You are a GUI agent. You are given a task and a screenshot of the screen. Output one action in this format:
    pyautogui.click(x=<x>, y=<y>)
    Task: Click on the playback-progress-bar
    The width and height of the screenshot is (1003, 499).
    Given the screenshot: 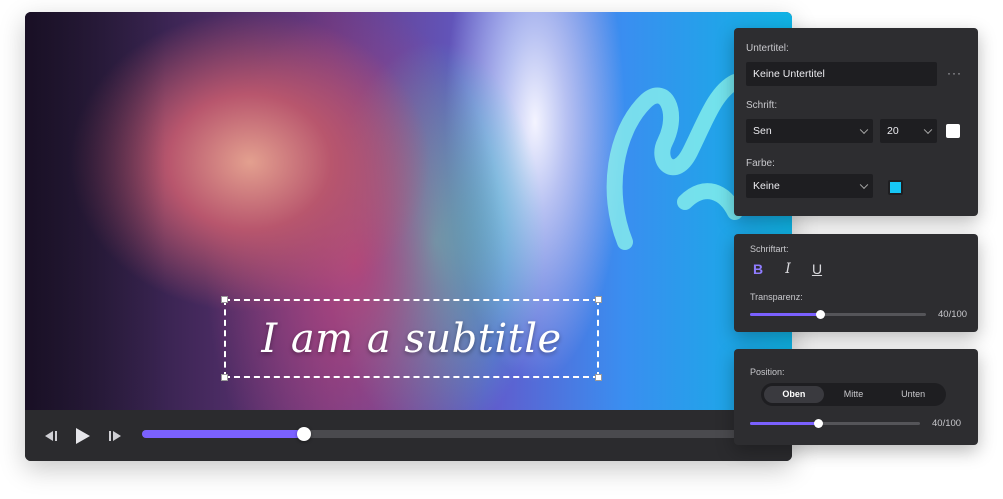 What is the action you would take?
    pyautogui.click(x=442, y=434)
    